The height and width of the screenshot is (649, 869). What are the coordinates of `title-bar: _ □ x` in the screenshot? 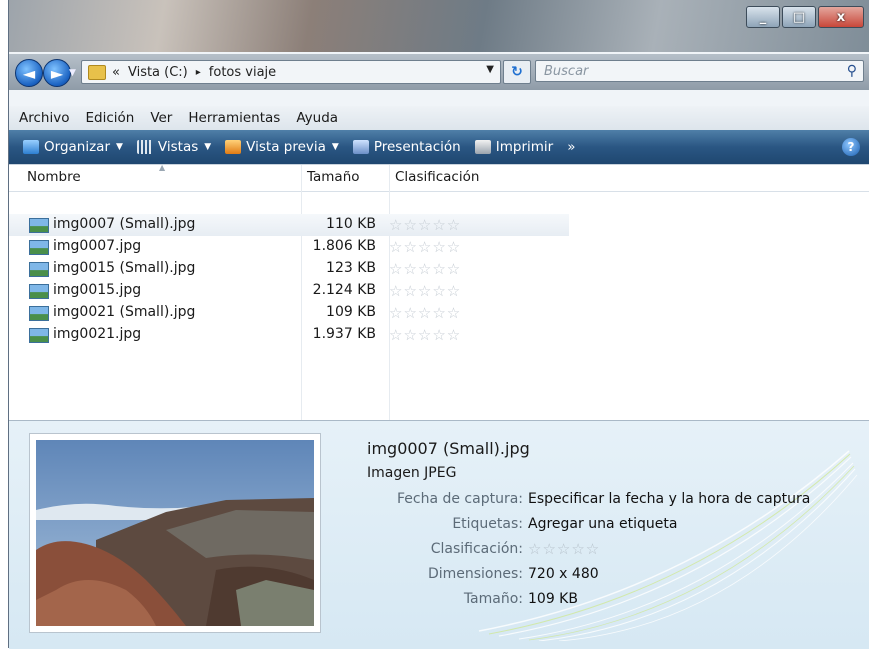 It's located at (439, 26).